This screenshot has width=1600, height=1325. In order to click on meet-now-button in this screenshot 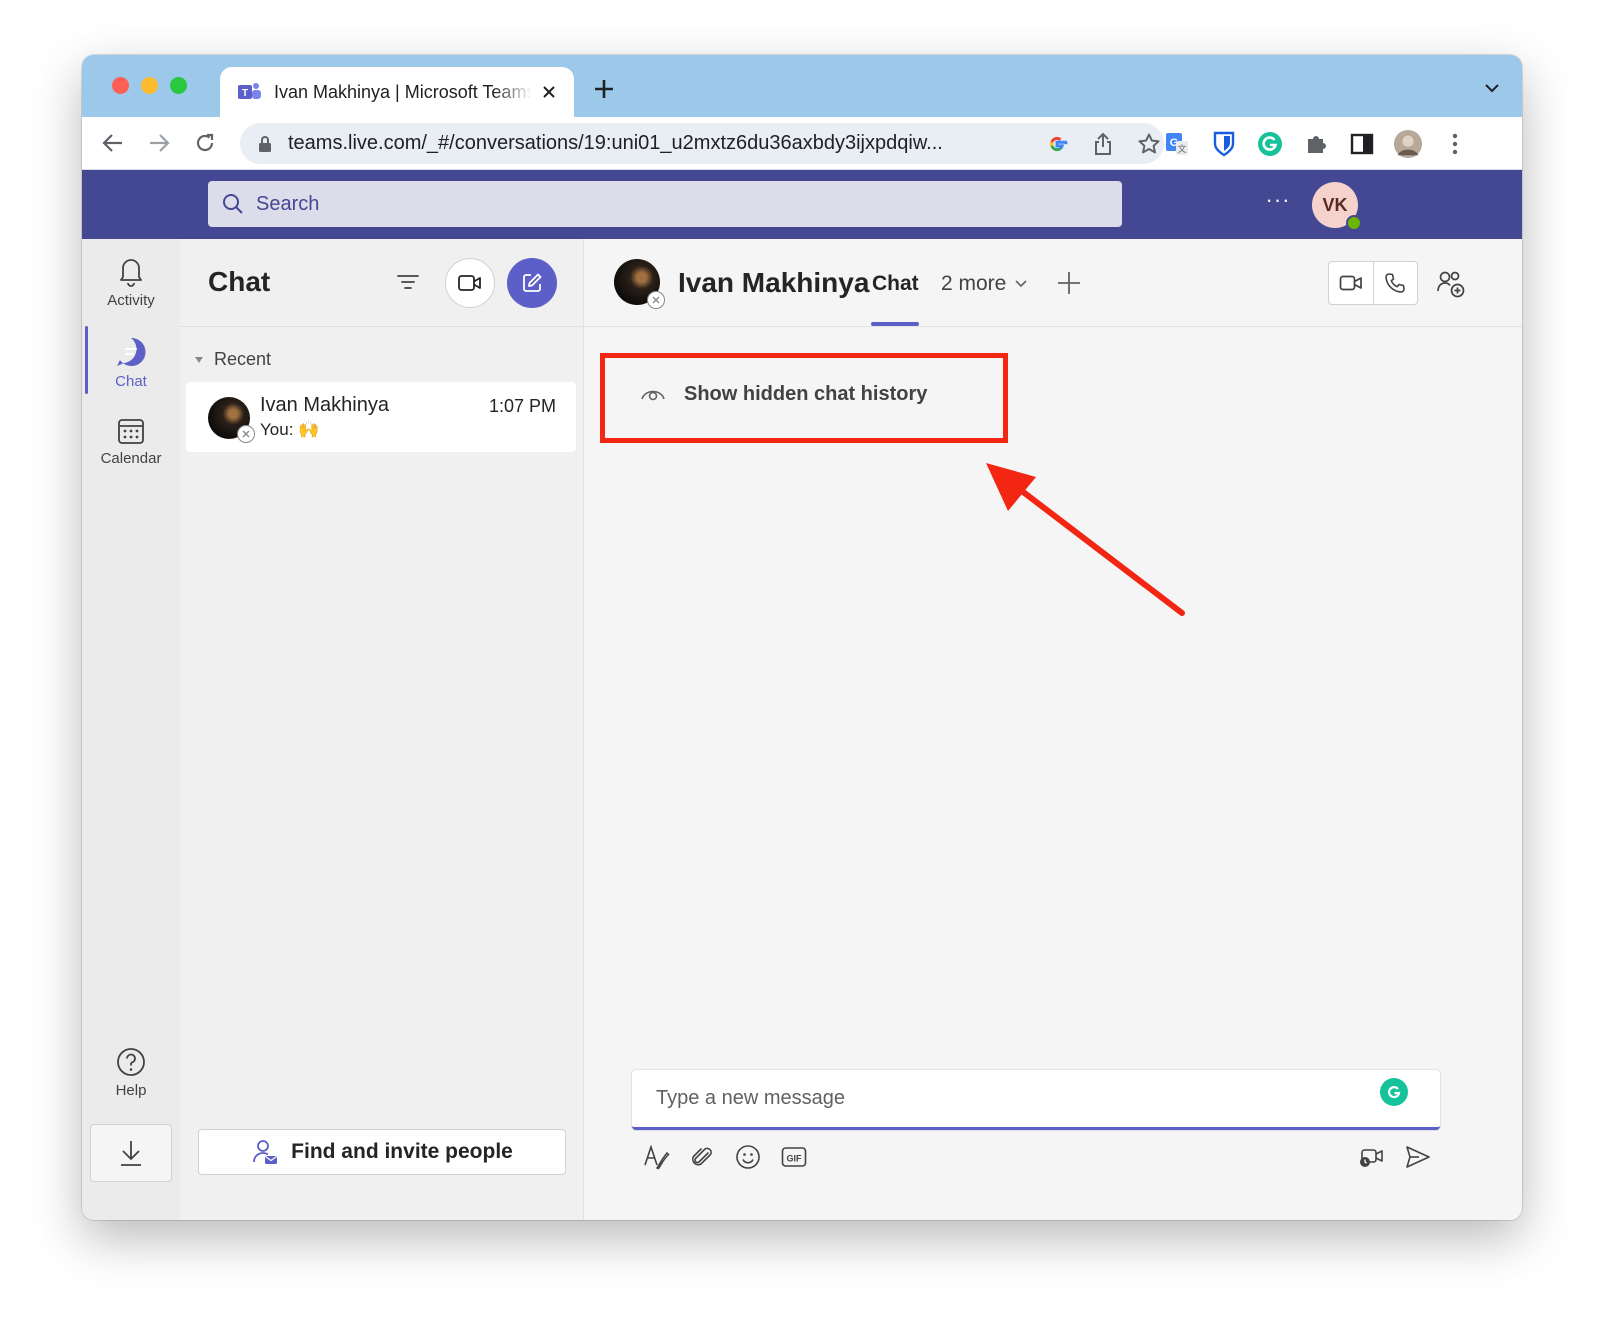, I will do `click(470, 283)`.